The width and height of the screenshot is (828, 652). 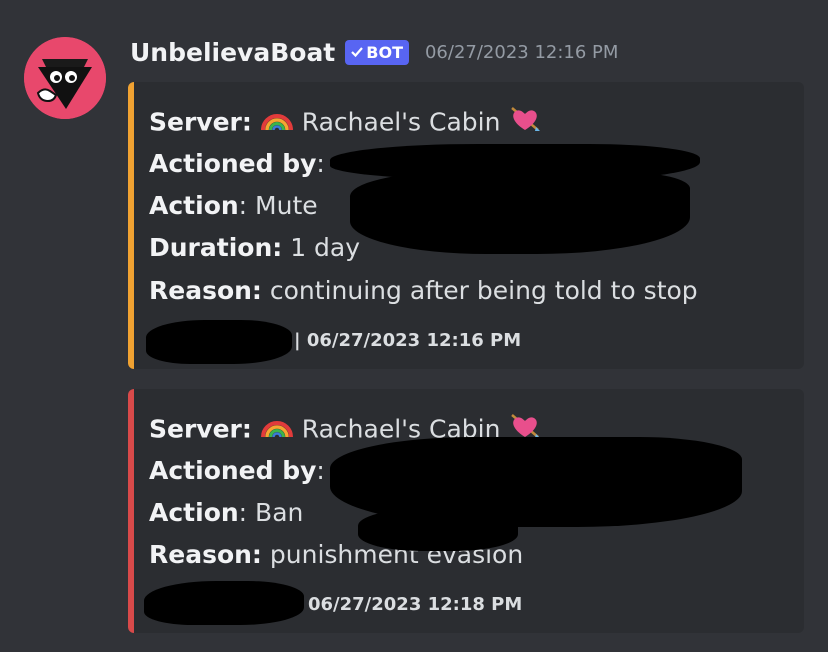 I want to click on message-header: UnbelievaBoat BOT 06/27/2023 12:16 PM, so click(x=374, y=52).